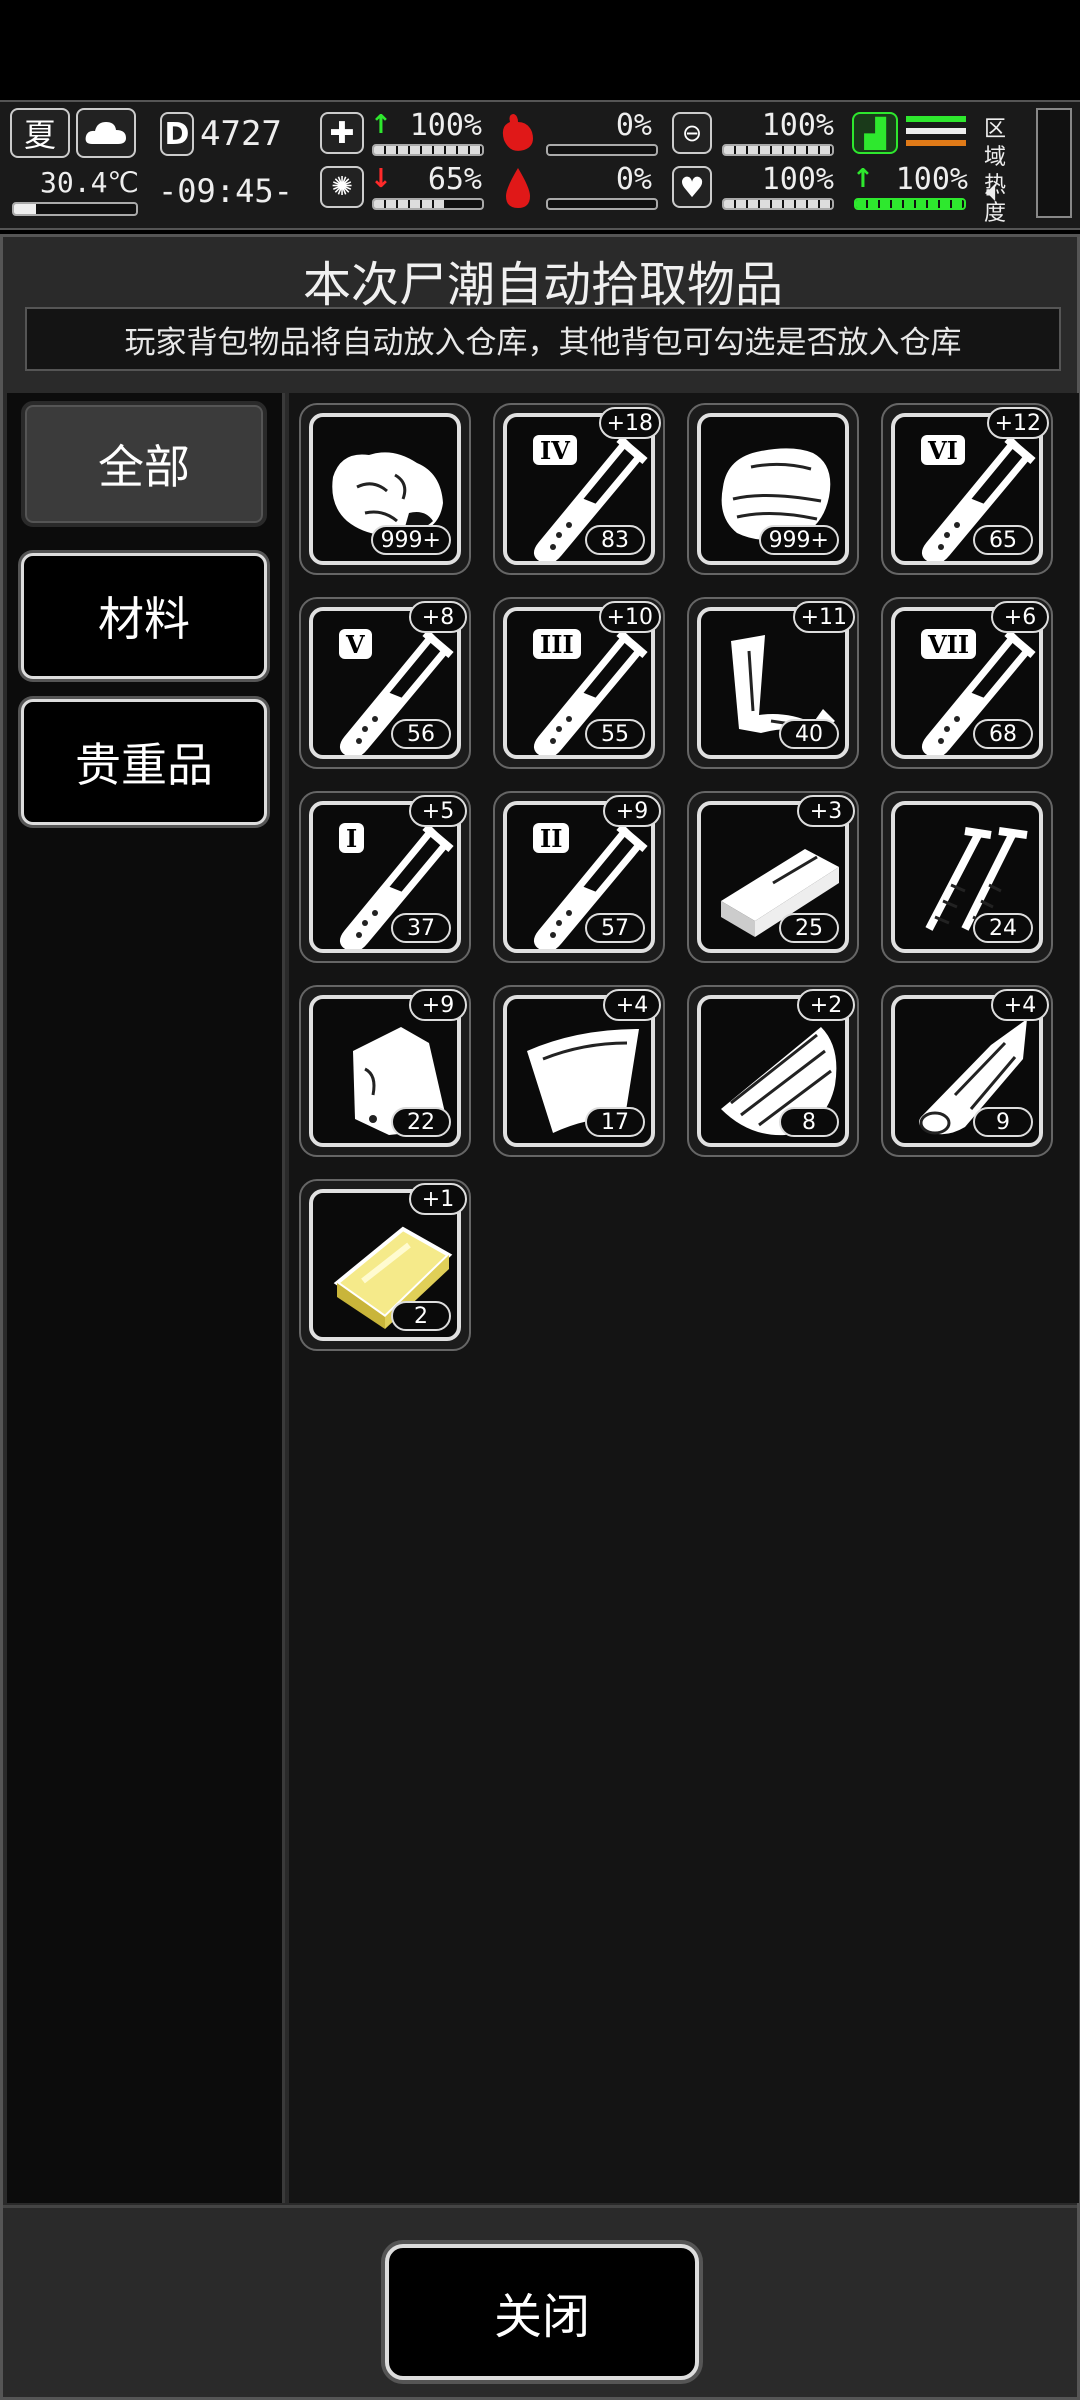 The width and height of the screenshot is (1080, 2400). What do you see at coordinates (692, 187) in the screenshot?
I see `heart-icon: ♥` at bounding box center [692, 187].